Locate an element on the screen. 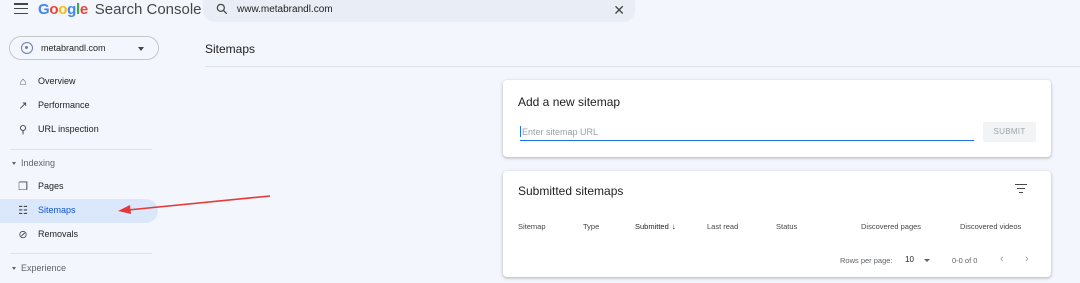 The height and width of the screenshot is (283, 1080). prev-page-icon: ‹ is located at coordinates (1002, 259).